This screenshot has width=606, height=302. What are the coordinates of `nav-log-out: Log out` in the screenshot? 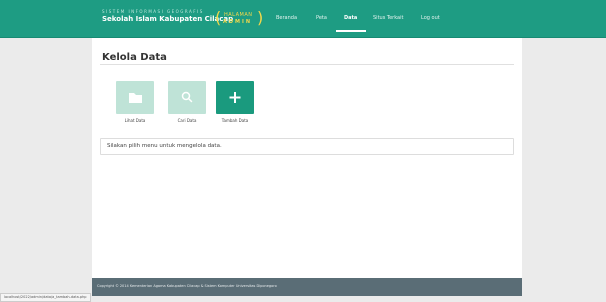 It's located at (430, 18).